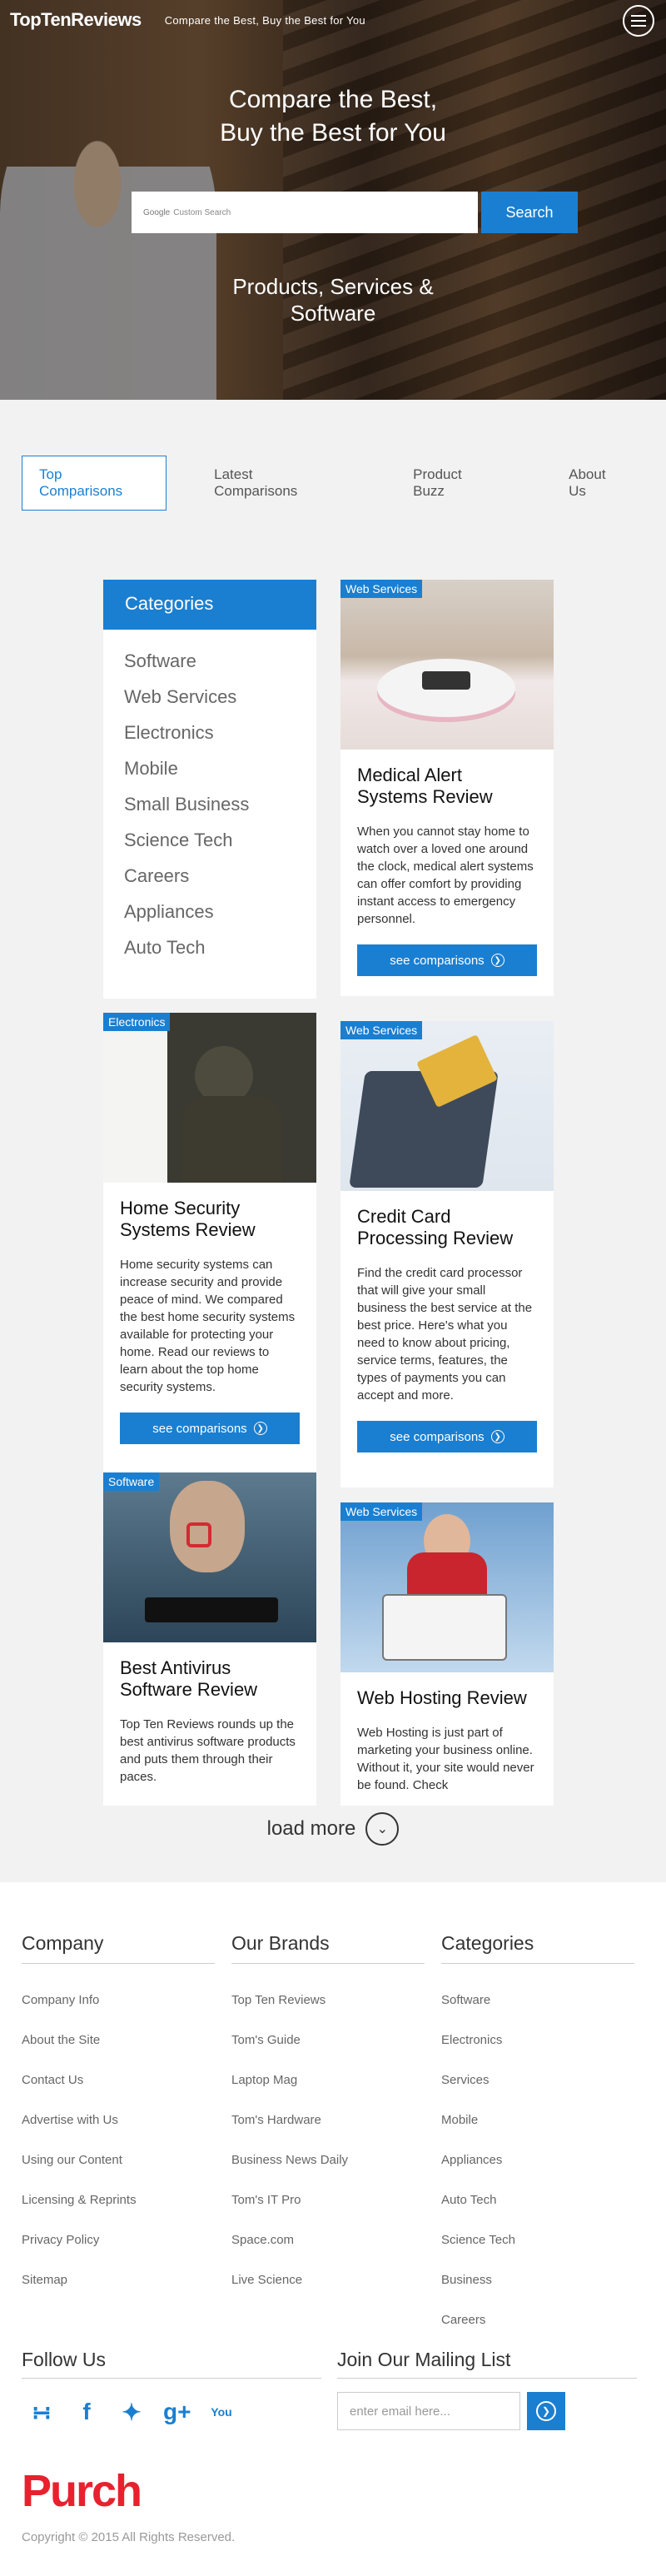 The width and height of the screenshot is (666, 2576). Describe the element at coordinates (597, 484) in the screenshot. I see `tab-about-us: About Us` at that location.